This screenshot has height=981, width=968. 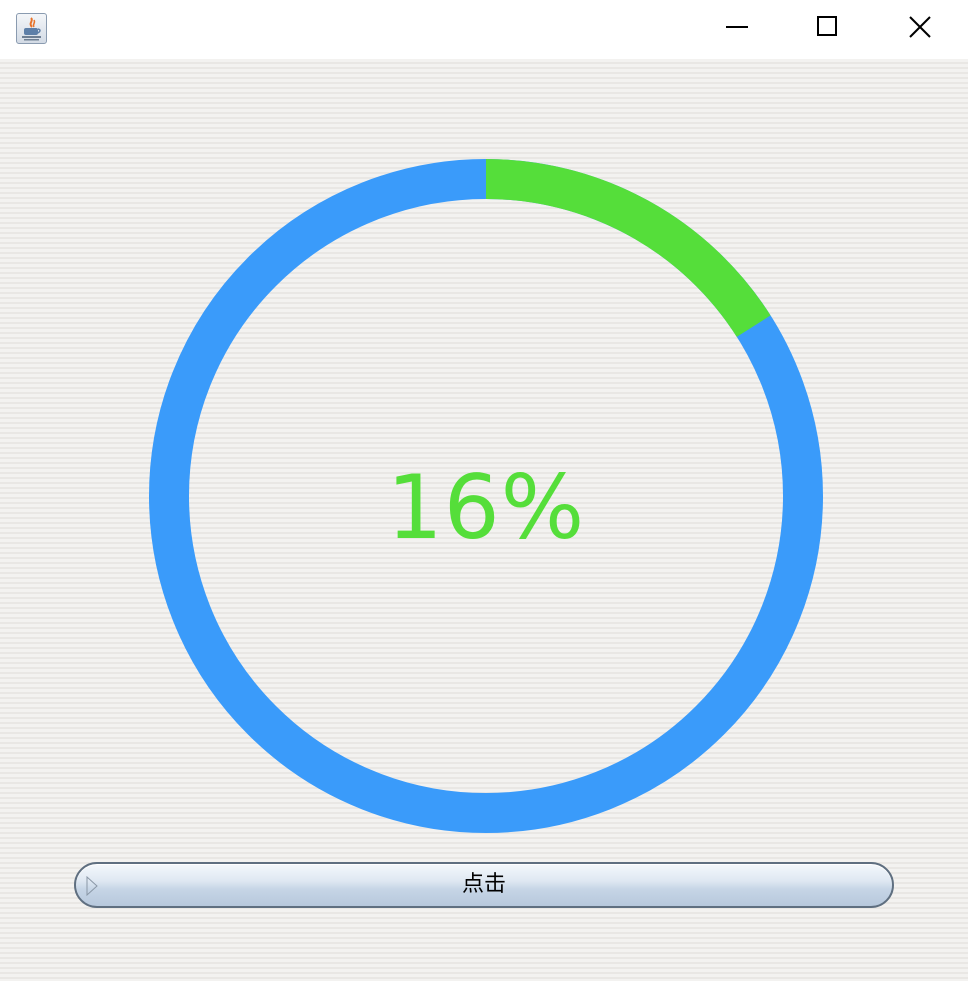 I want to click on close-icon, so click(x=920, y=27).